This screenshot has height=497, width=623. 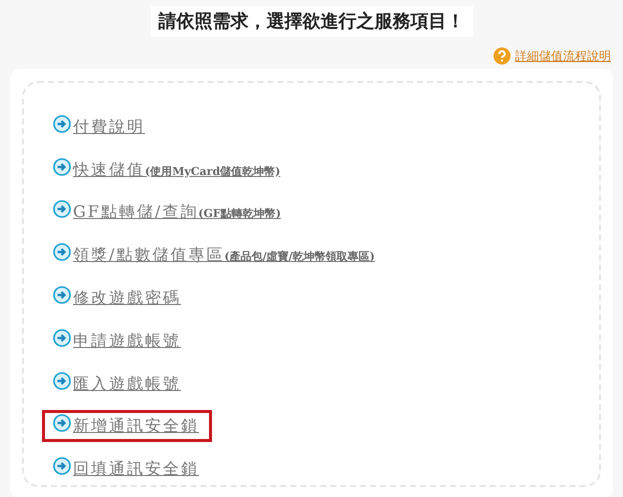 What do you see at coordinates (563, 56) in the screenshot?
I see `help-link: 詳細儲值流程說明` at bounding box center [563, 56].